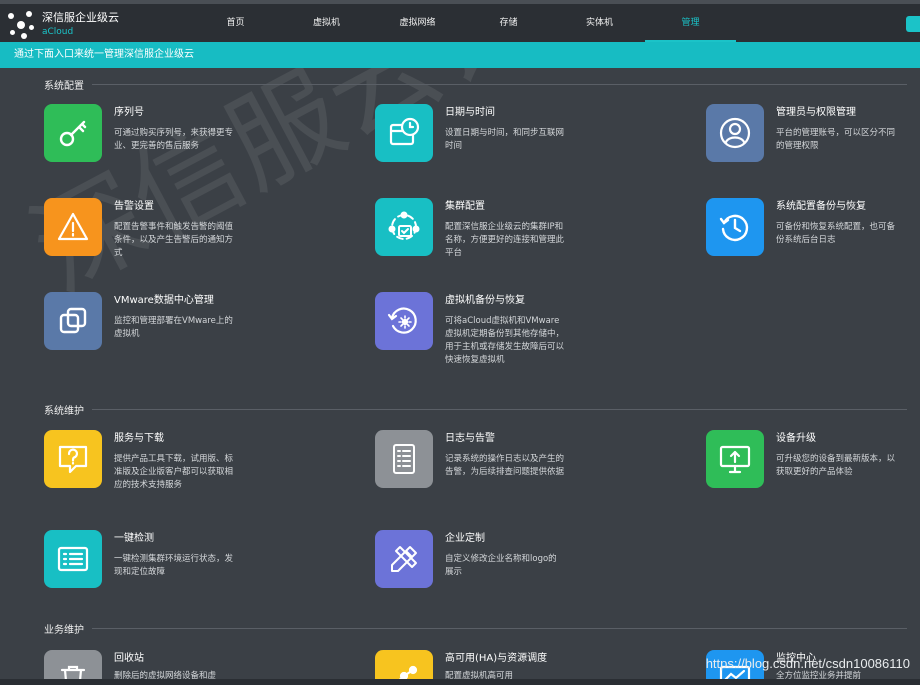  Describe the element at coordinates (73, 459) in the screenshot. I see `help-icon` at that location.